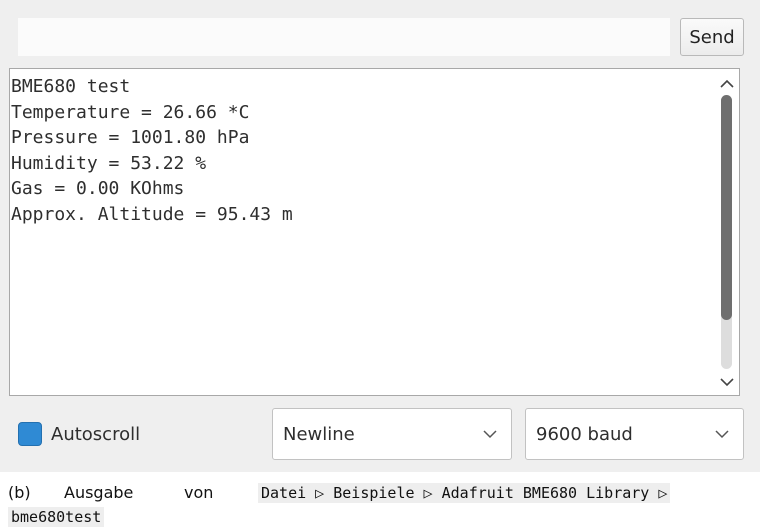 The height and width of the screenshot is (531, 760). I want to click on caption-label: (b), so click(19, 492).